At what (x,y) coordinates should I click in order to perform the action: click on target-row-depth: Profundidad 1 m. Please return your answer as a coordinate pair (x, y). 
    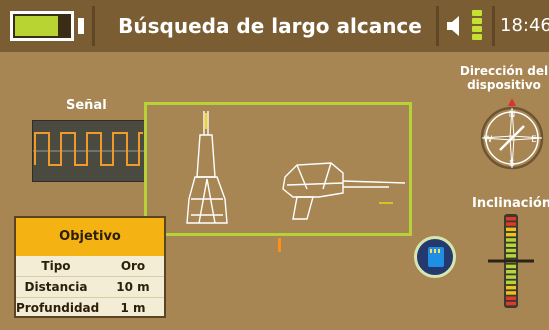
    Looking at the image, I should click on (90, 308).